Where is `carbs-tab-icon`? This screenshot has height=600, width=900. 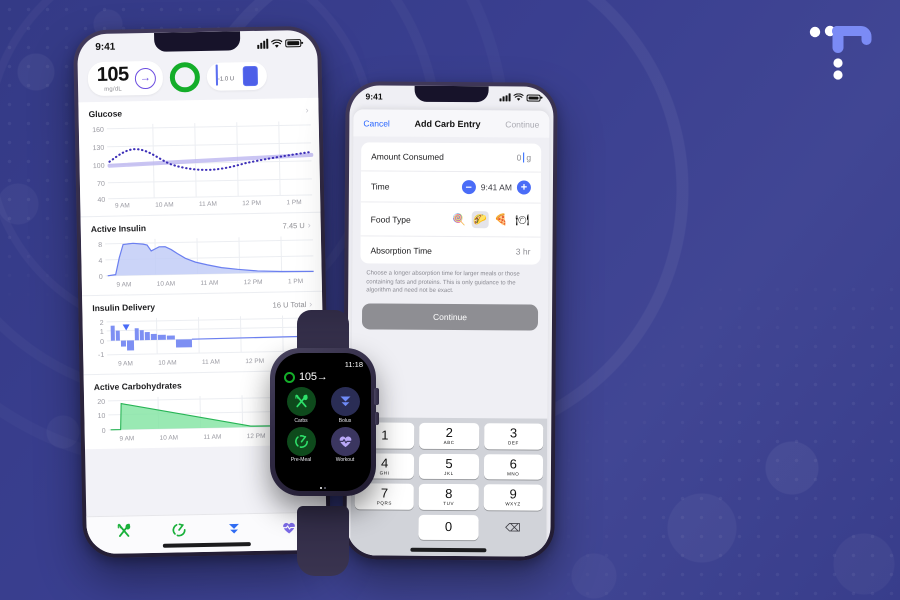 carbs-tab-icon is located at coordinates (123, 530).